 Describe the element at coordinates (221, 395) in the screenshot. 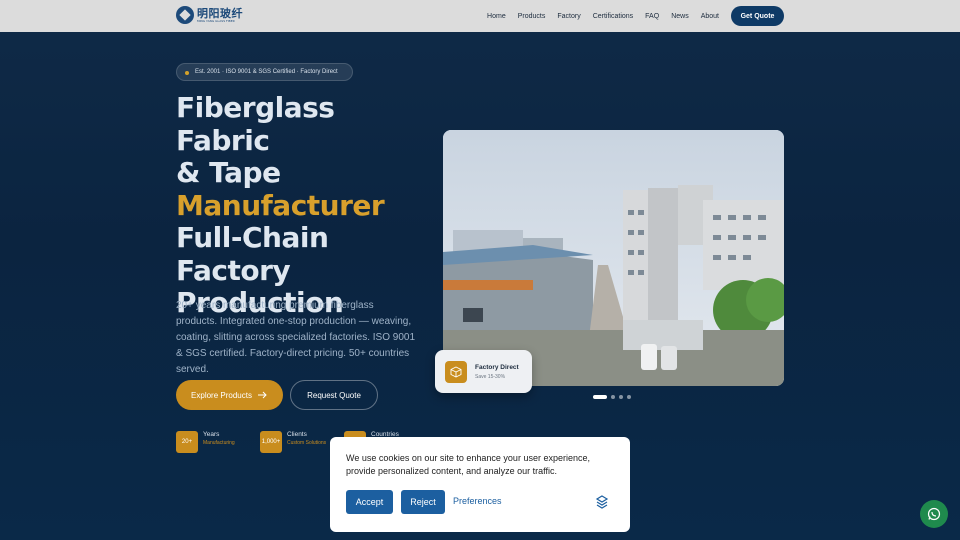

I see `explore-products-label: Explore Products` at that location.